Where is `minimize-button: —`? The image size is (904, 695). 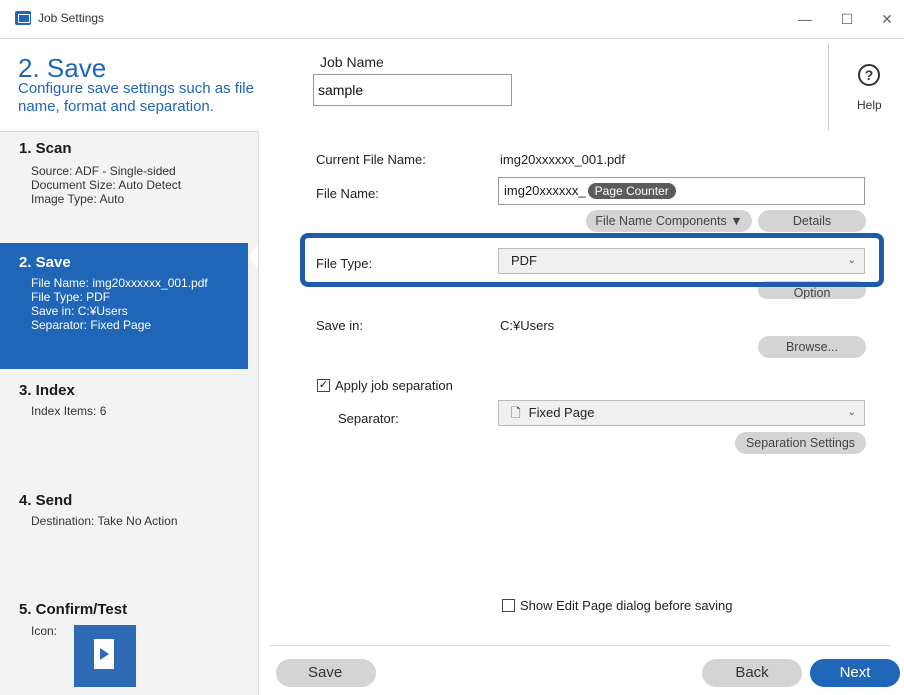 minimize-button: — is located at coordinates (805, 19).